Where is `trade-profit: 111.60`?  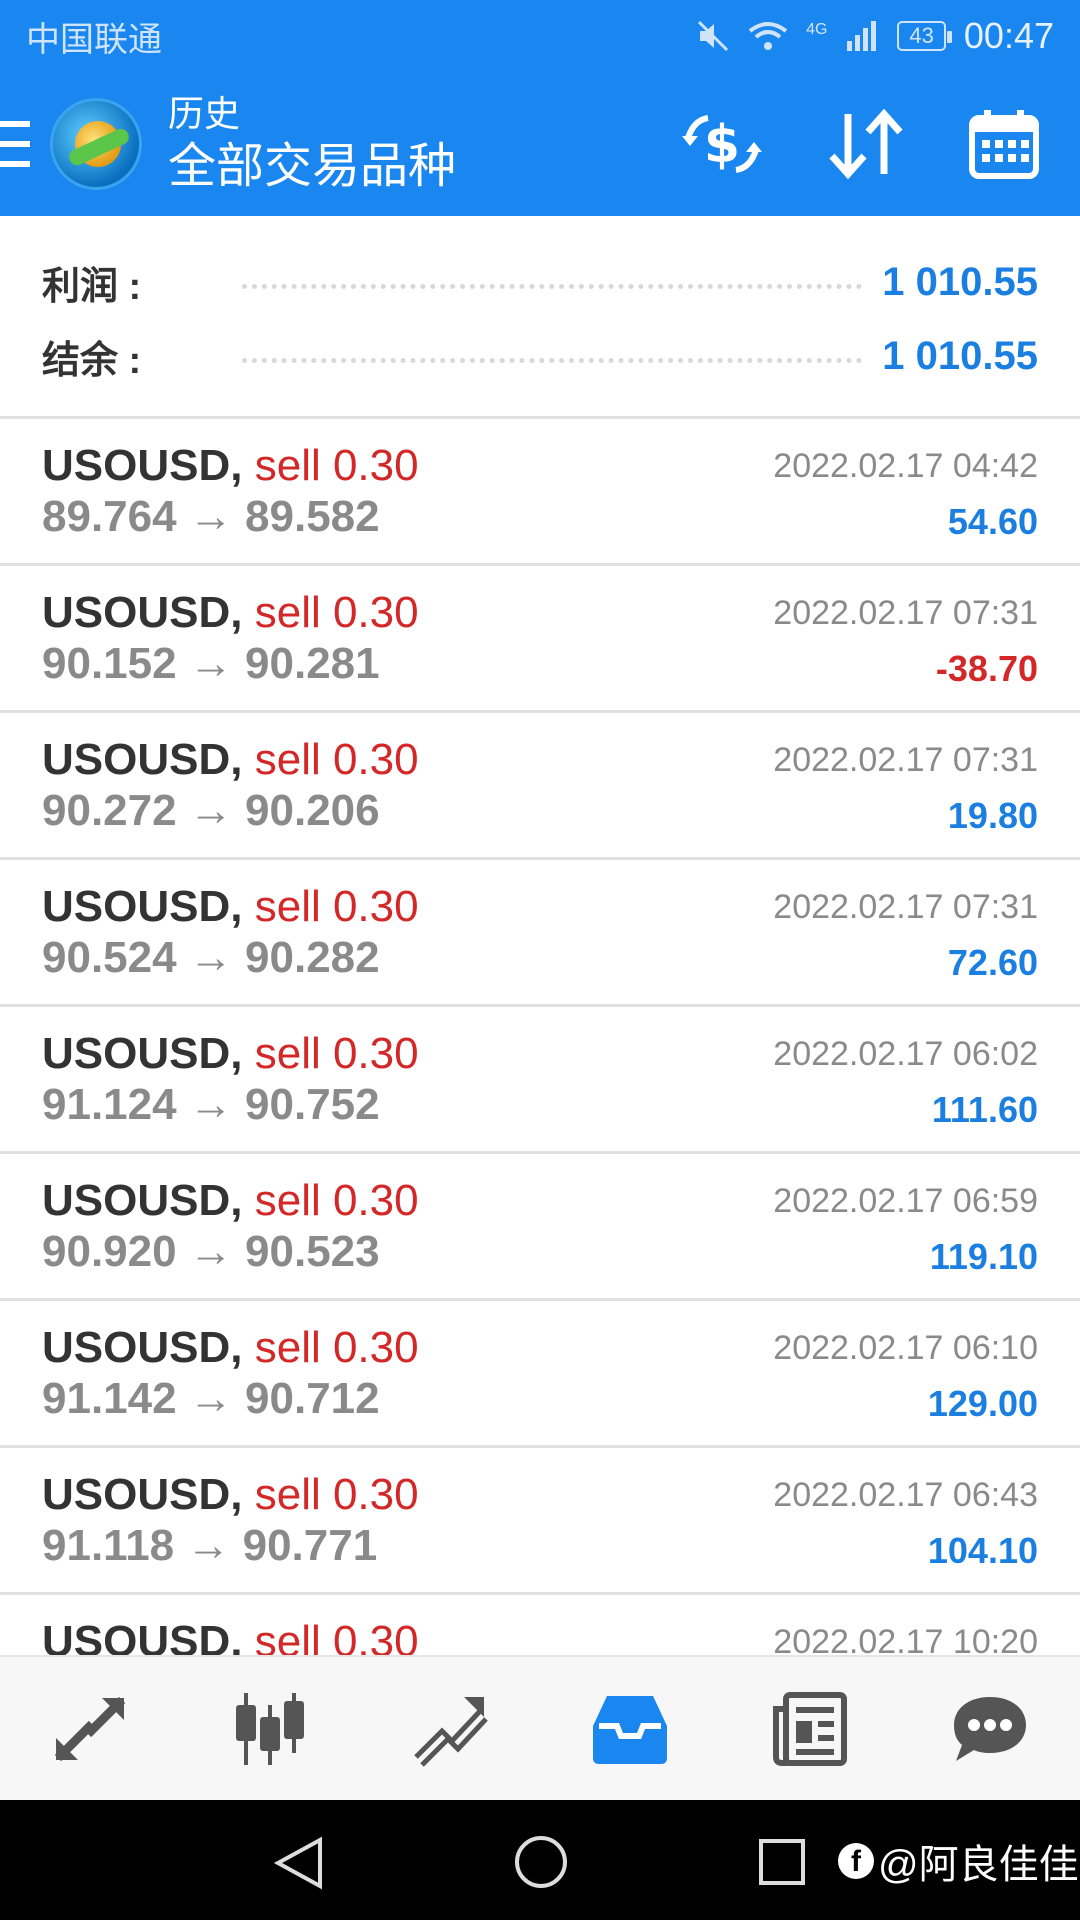
trade-profit: 111.60 is located at coordinates (984, 1109).